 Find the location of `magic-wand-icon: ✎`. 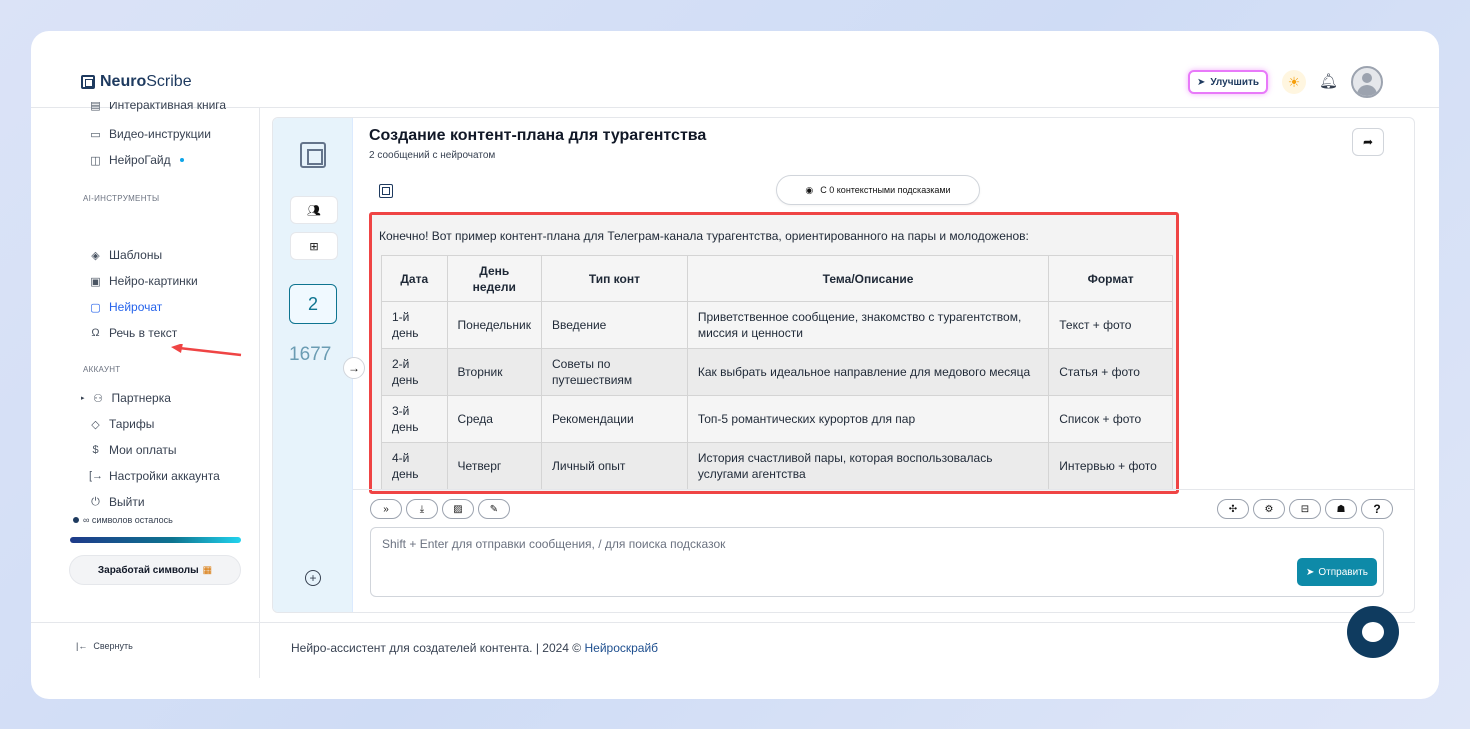

magic-wand-icon: ✎ is located at coordinates (494, 509).